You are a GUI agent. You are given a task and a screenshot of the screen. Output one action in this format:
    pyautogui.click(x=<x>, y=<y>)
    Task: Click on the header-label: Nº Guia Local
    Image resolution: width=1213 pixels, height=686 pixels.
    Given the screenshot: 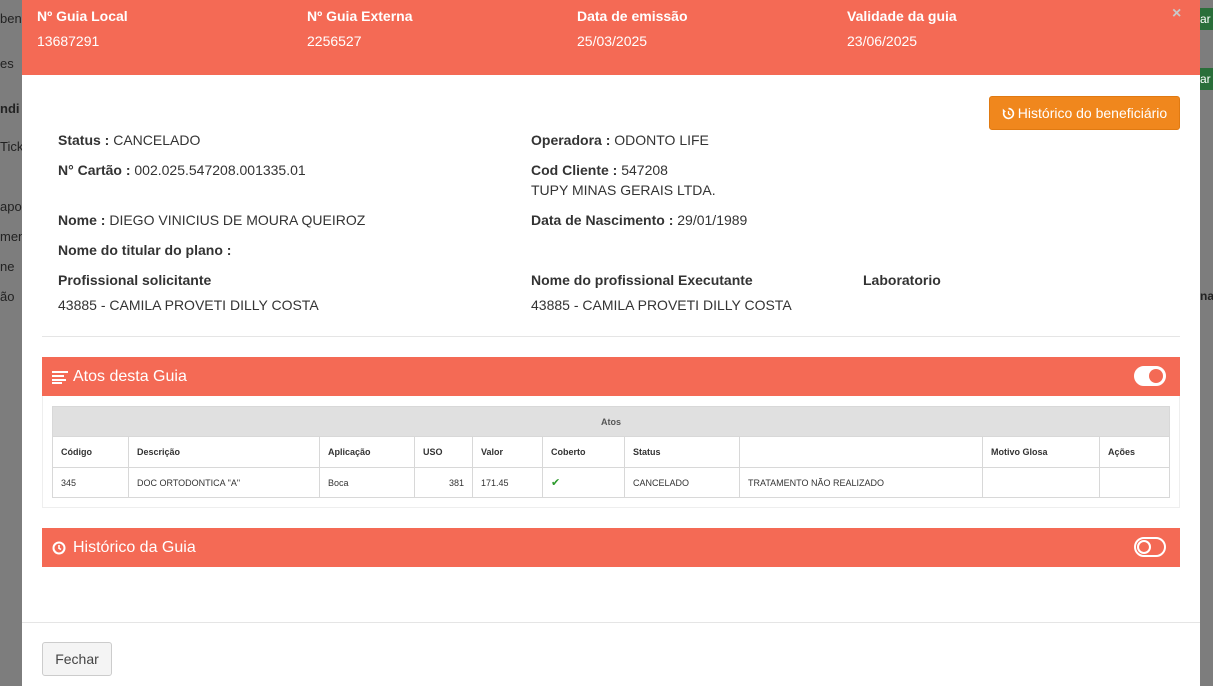 What is the action you would take?
    pyautogui.click(x=82, y=16)
    